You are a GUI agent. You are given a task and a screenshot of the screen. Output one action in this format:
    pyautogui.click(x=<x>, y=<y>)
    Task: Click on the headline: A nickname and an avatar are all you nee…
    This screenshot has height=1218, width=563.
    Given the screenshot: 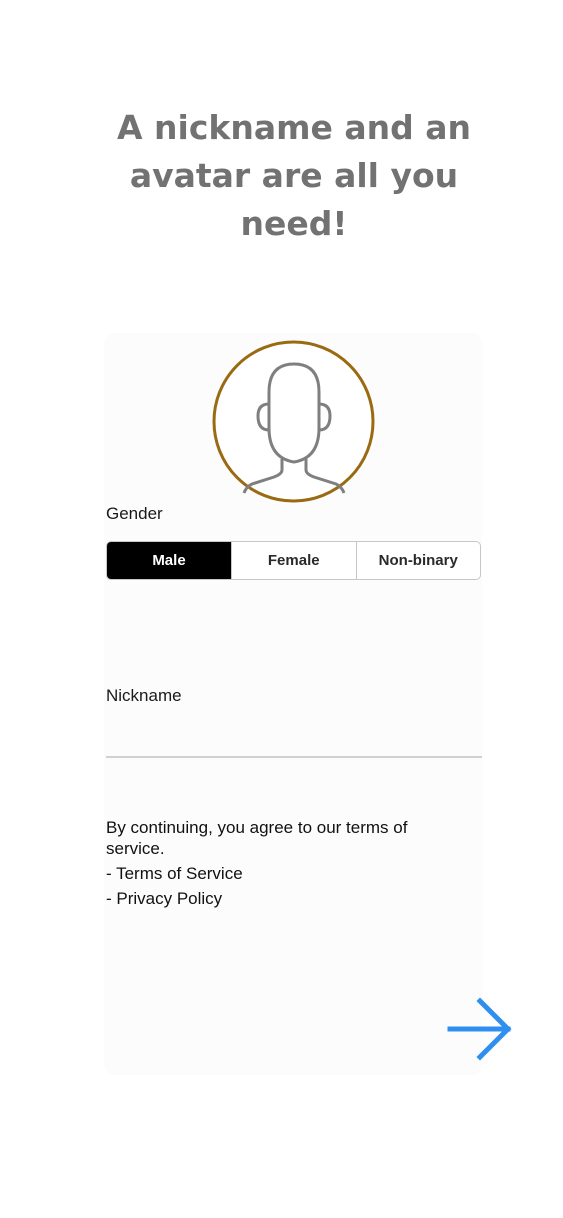 What is the action you would take?
    pyautogui.click(x=281, y=176)
    